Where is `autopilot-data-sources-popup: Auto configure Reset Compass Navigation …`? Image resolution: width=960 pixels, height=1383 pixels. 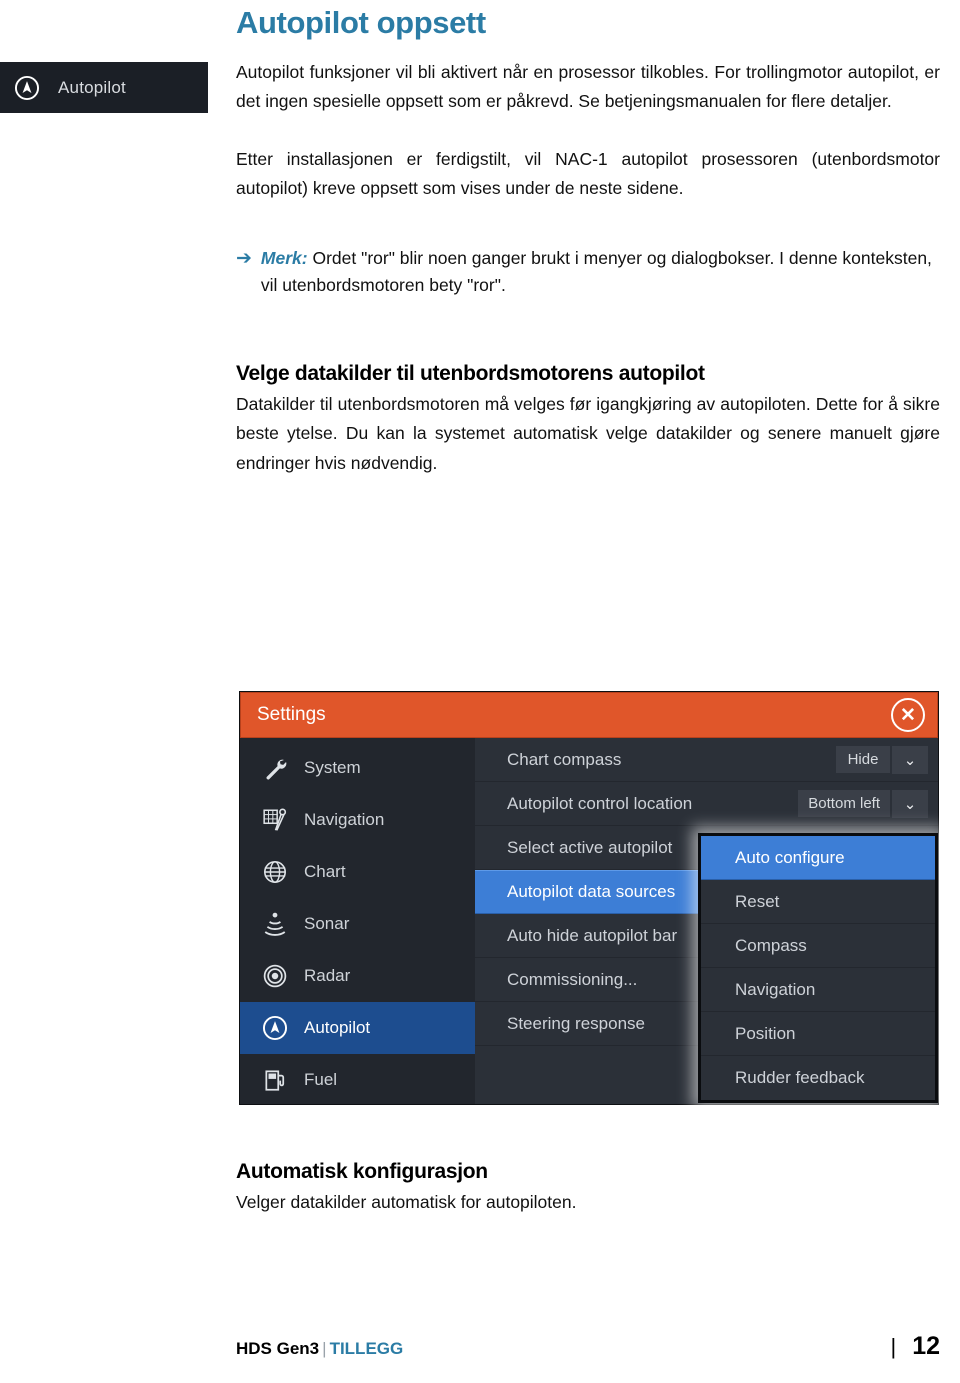
autopilot-data-sources-popup: Auto configure Reset Compass Navigation … is located at coordinates (818, 968).